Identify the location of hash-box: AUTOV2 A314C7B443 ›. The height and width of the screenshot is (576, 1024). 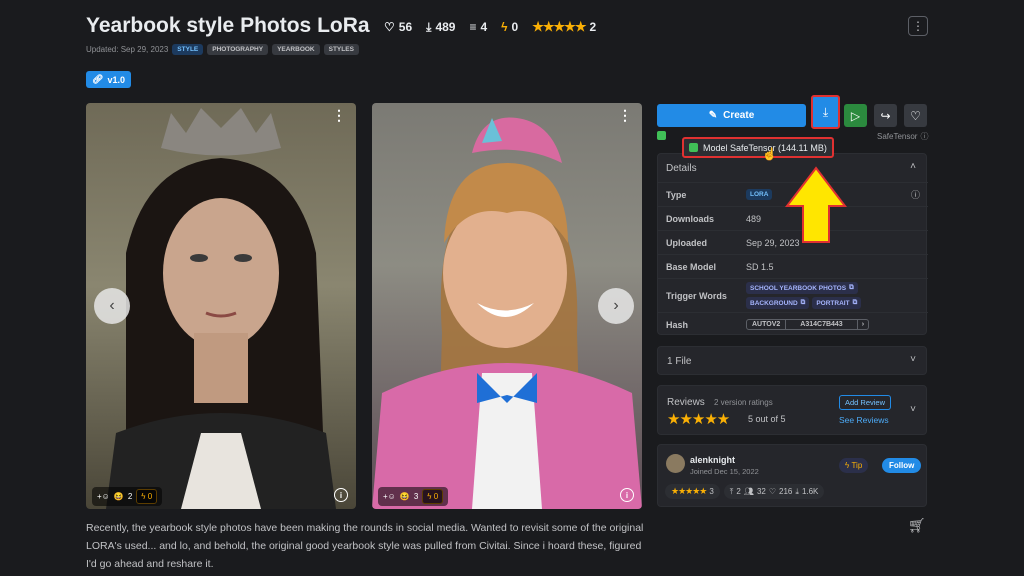
(808, 324).